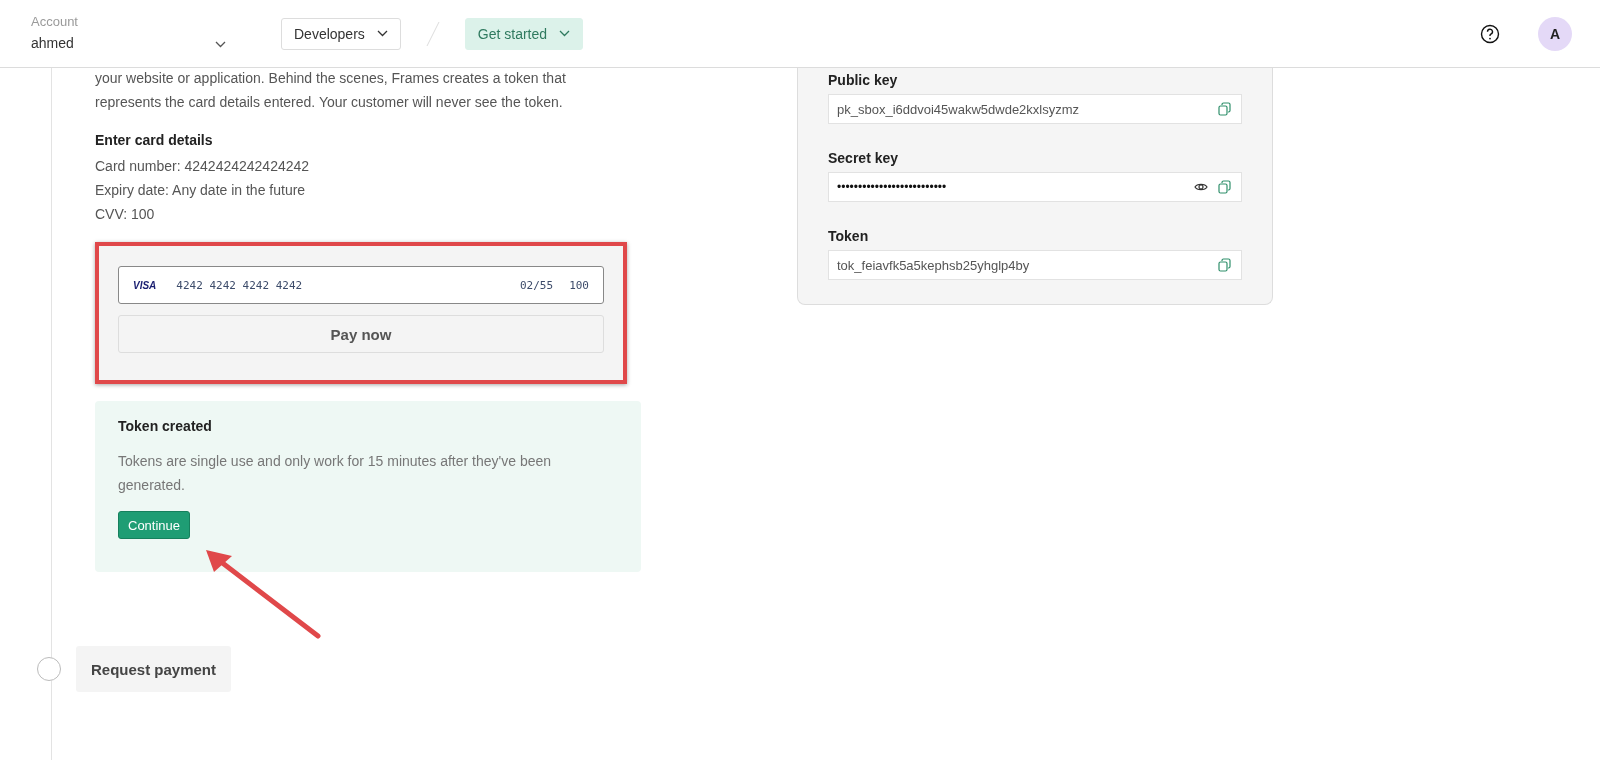 This screenshot has height=760, width=1600. Describe the element at coordinates (361, 285) in the screenshot. I see `card-input-field: VISA 4242 4242 4242 4242 02/55 100` at that location.